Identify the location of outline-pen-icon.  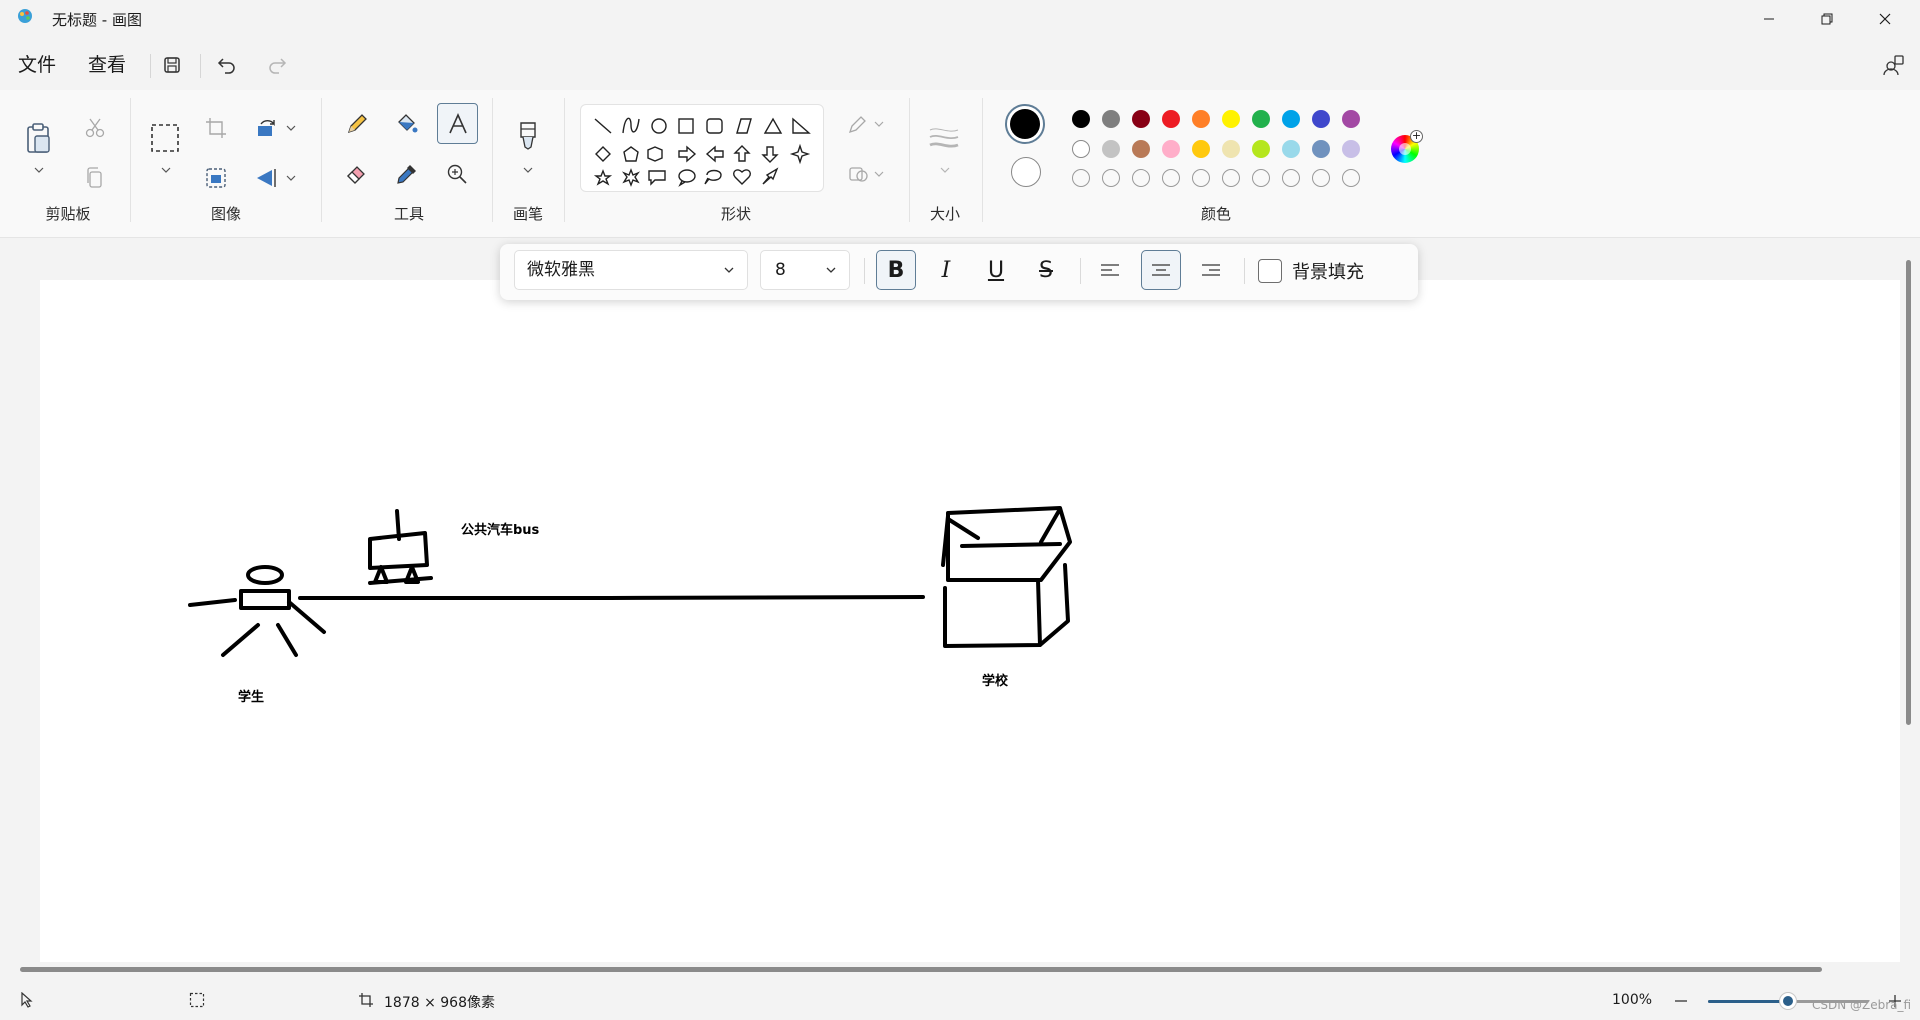
(857, 125).